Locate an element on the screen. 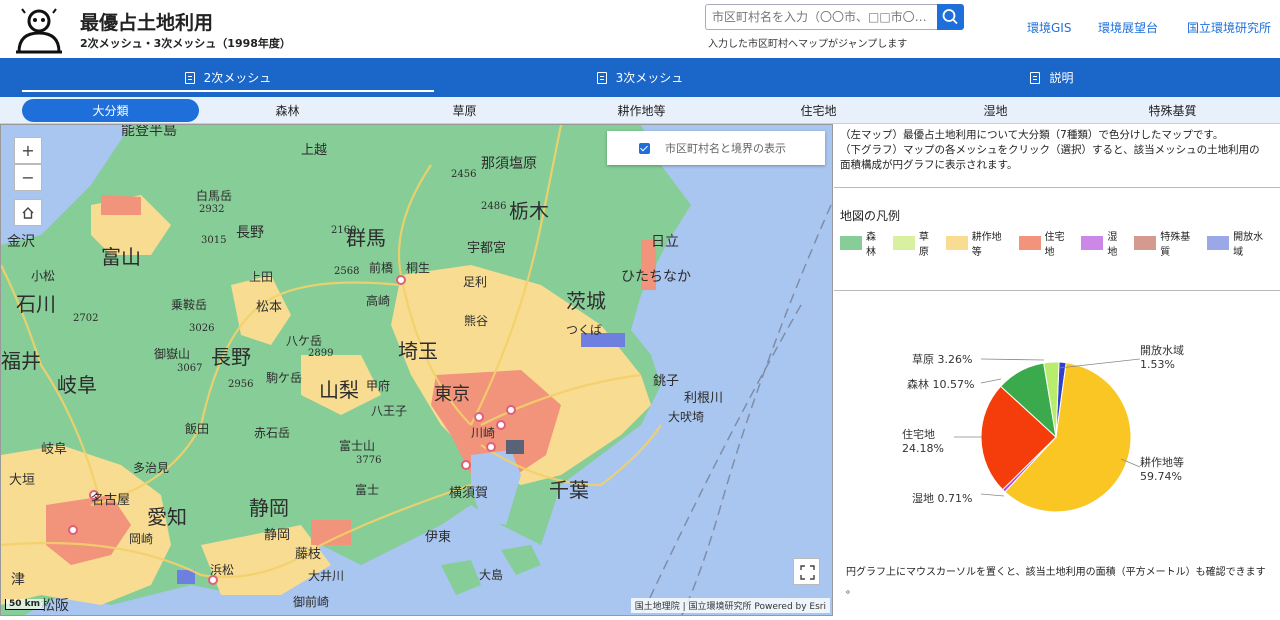 The height and width of the screenshot is (620, 1280). map-place-label: 甲府 is located at coordinates (378, 386).